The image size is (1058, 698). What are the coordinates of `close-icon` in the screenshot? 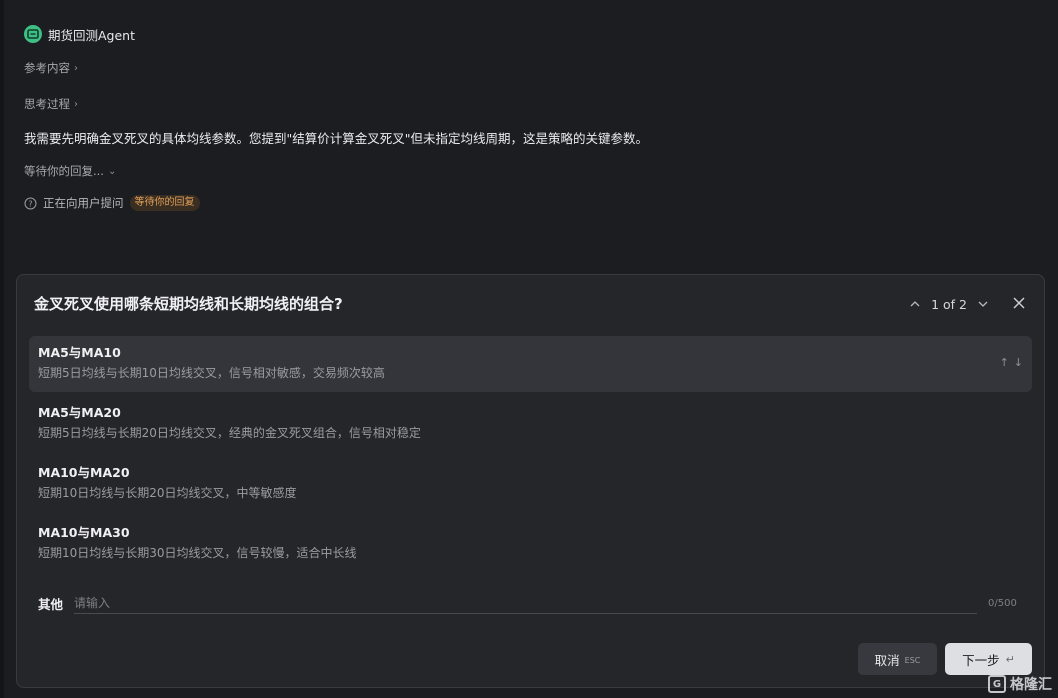 It's located at (1019, 303).